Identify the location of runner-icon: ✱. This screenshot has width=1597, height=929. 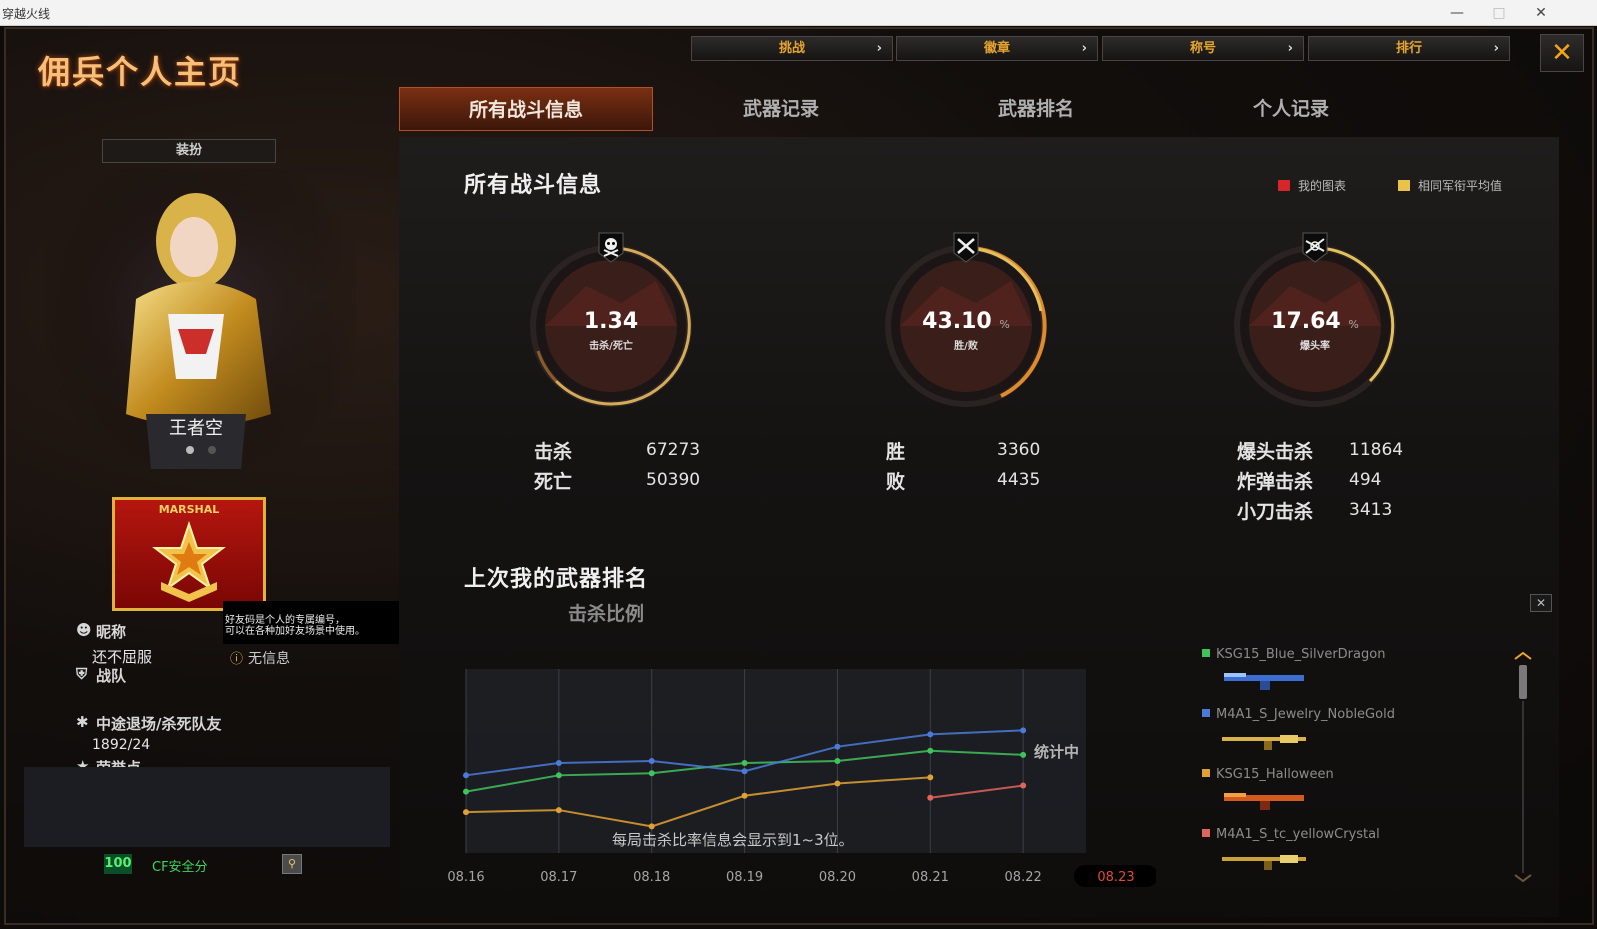
(82, 722).